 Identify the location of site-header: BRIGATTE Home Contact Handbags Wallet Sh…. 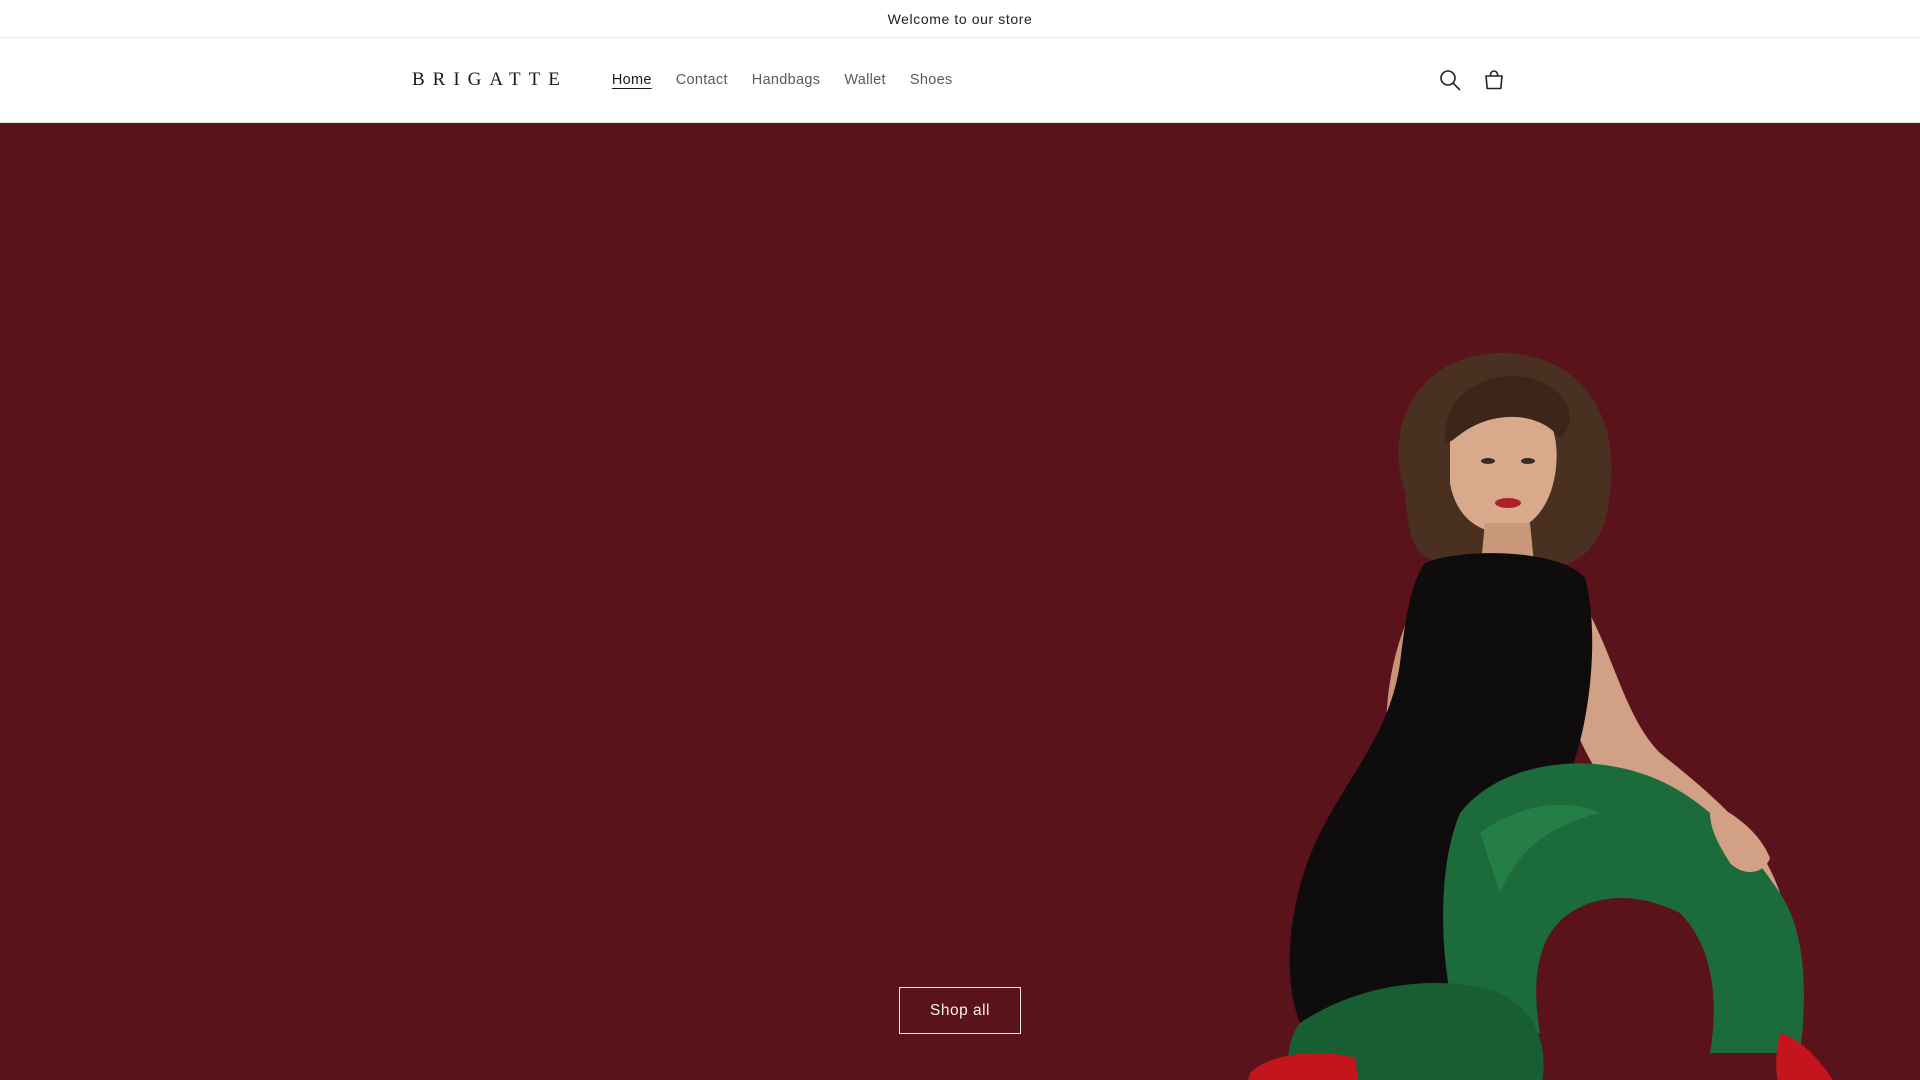
(960, 80).